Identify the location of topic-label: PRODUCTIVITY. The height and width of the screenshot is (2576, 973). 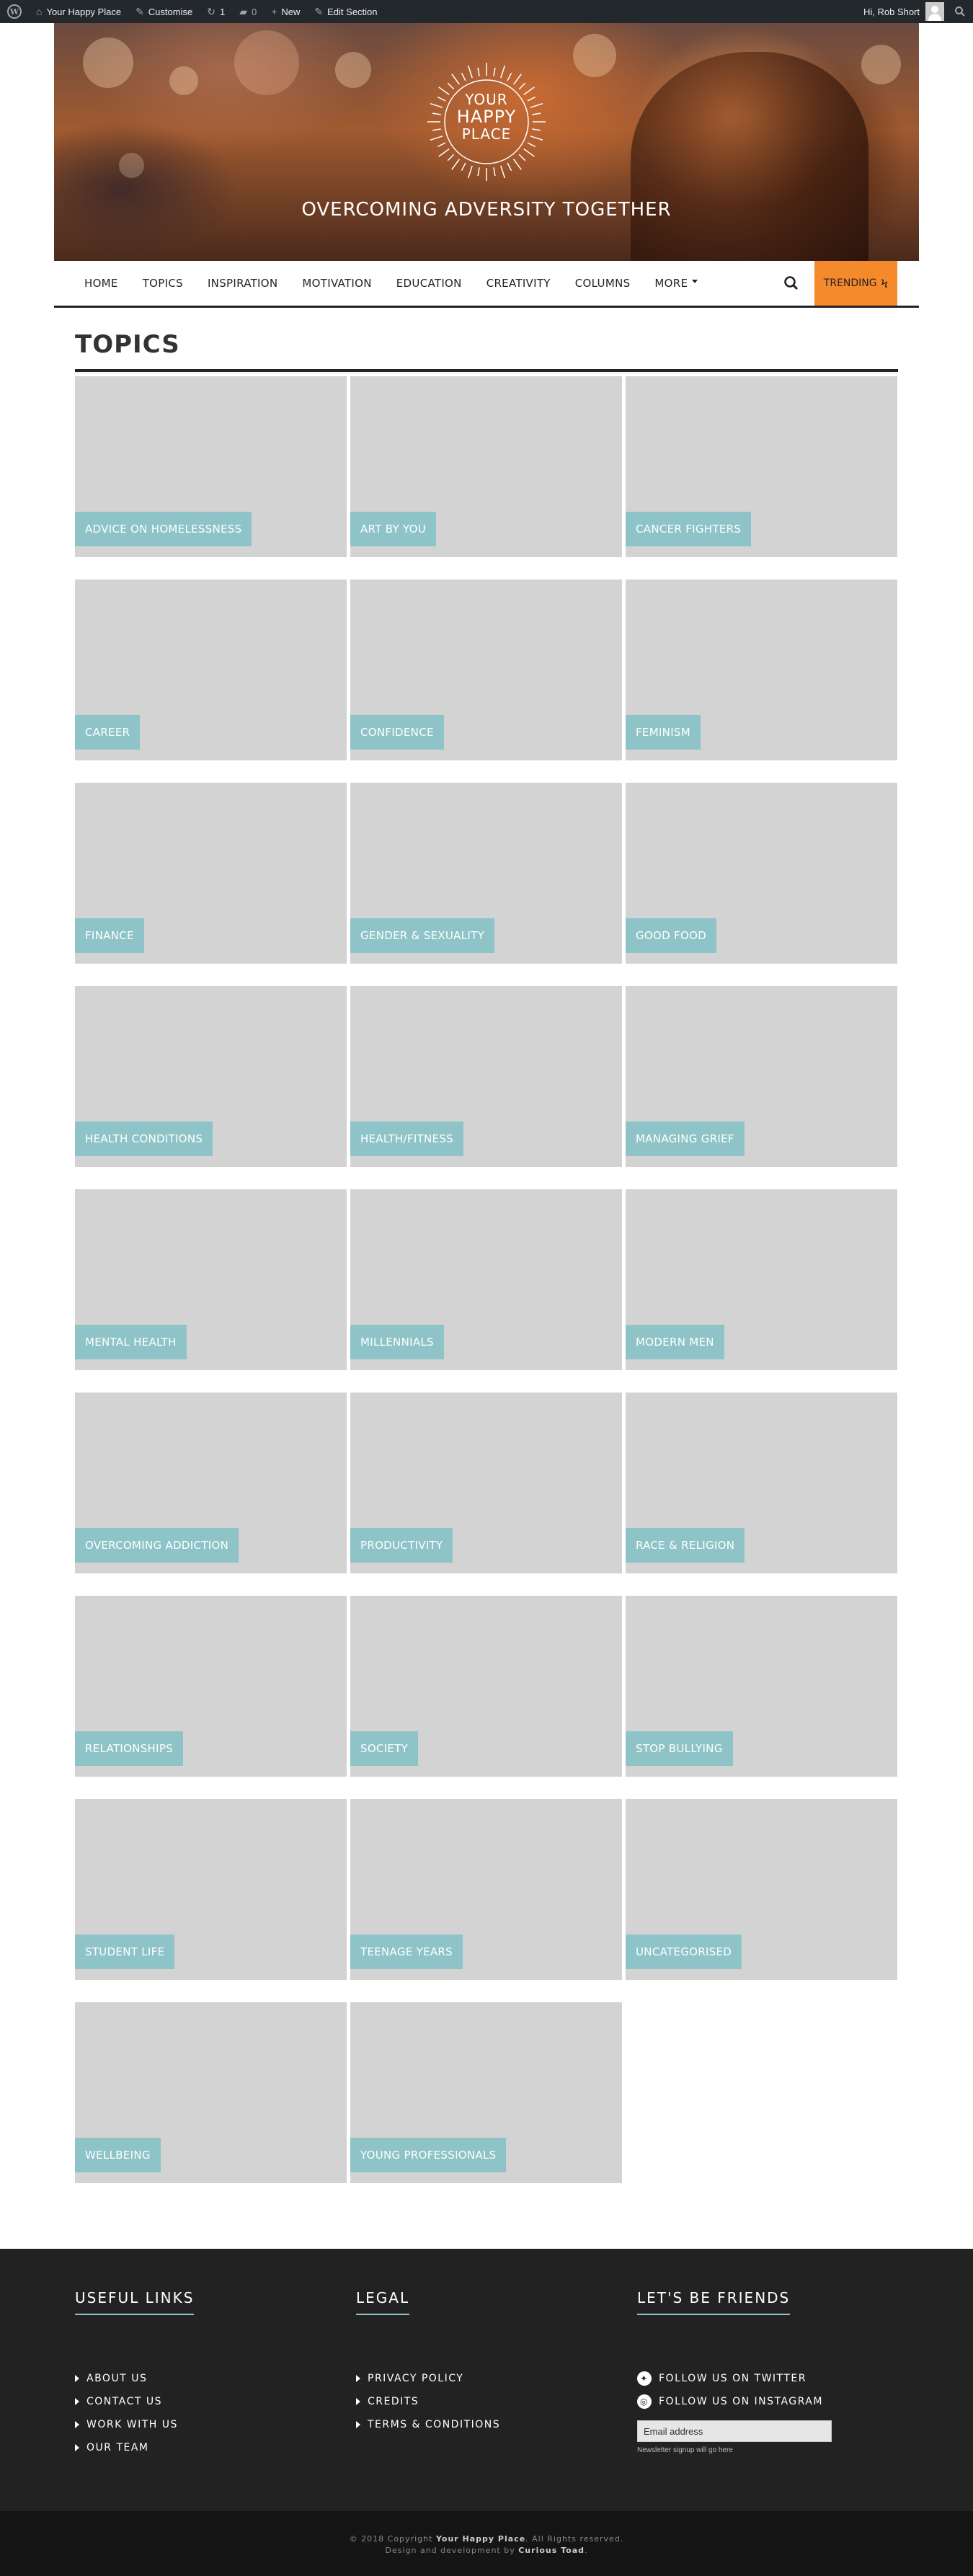
(401, 1545).